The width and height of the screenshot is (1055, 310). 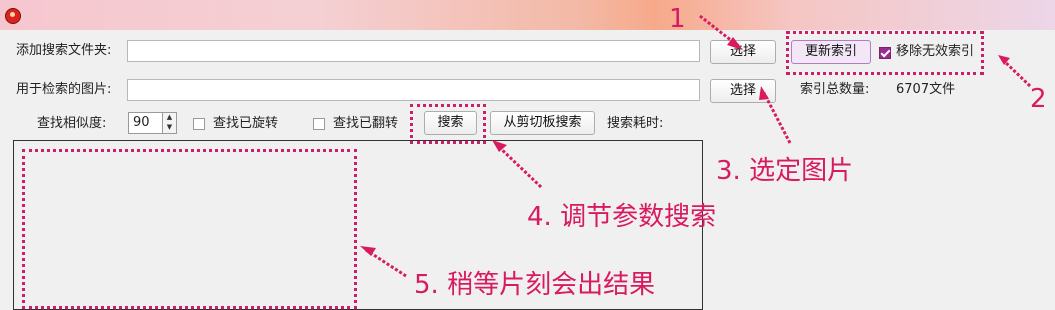 What do you see at coordinates (677, 19) in the screenshot?
I see `annotation-number-1: 1` at bounding box center [677, 19].